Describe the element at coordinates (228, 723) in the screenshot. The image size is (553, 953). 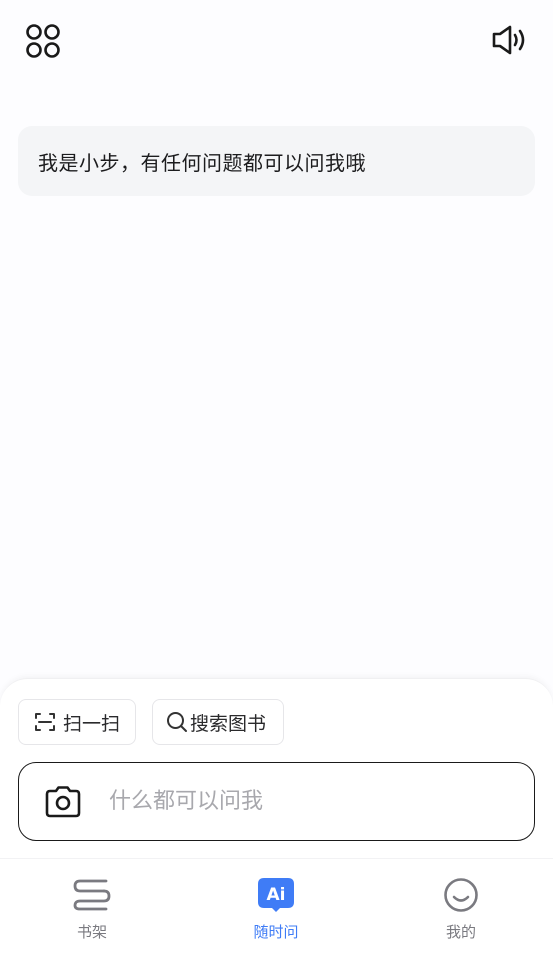
I see `search-books-label: 搜索图书` at that location.